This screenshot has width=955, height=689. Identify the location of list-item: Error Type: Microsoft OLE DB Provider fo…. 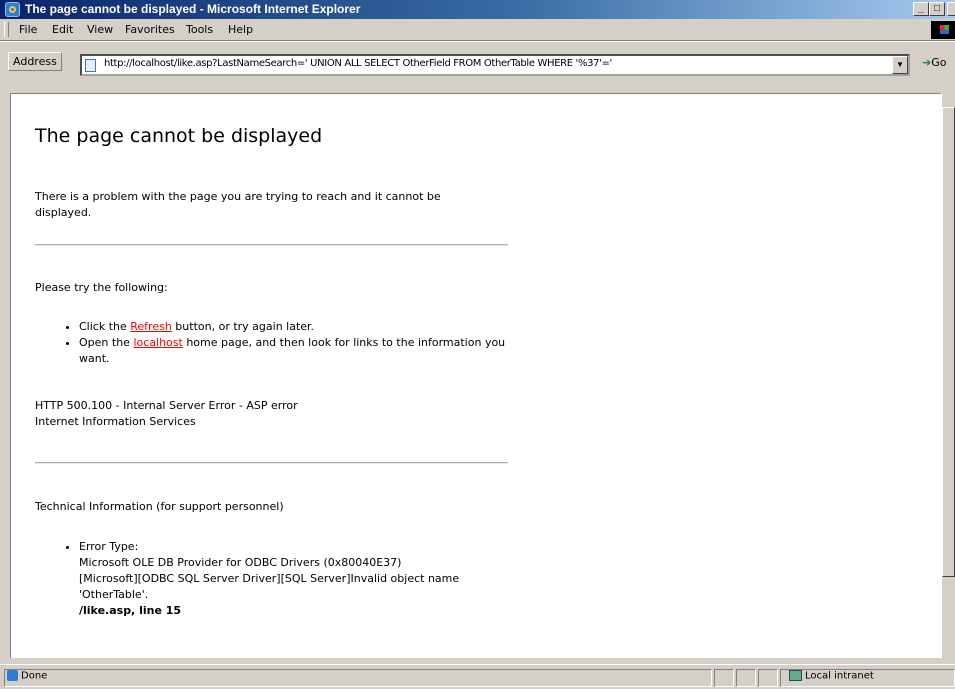
(299, 579).